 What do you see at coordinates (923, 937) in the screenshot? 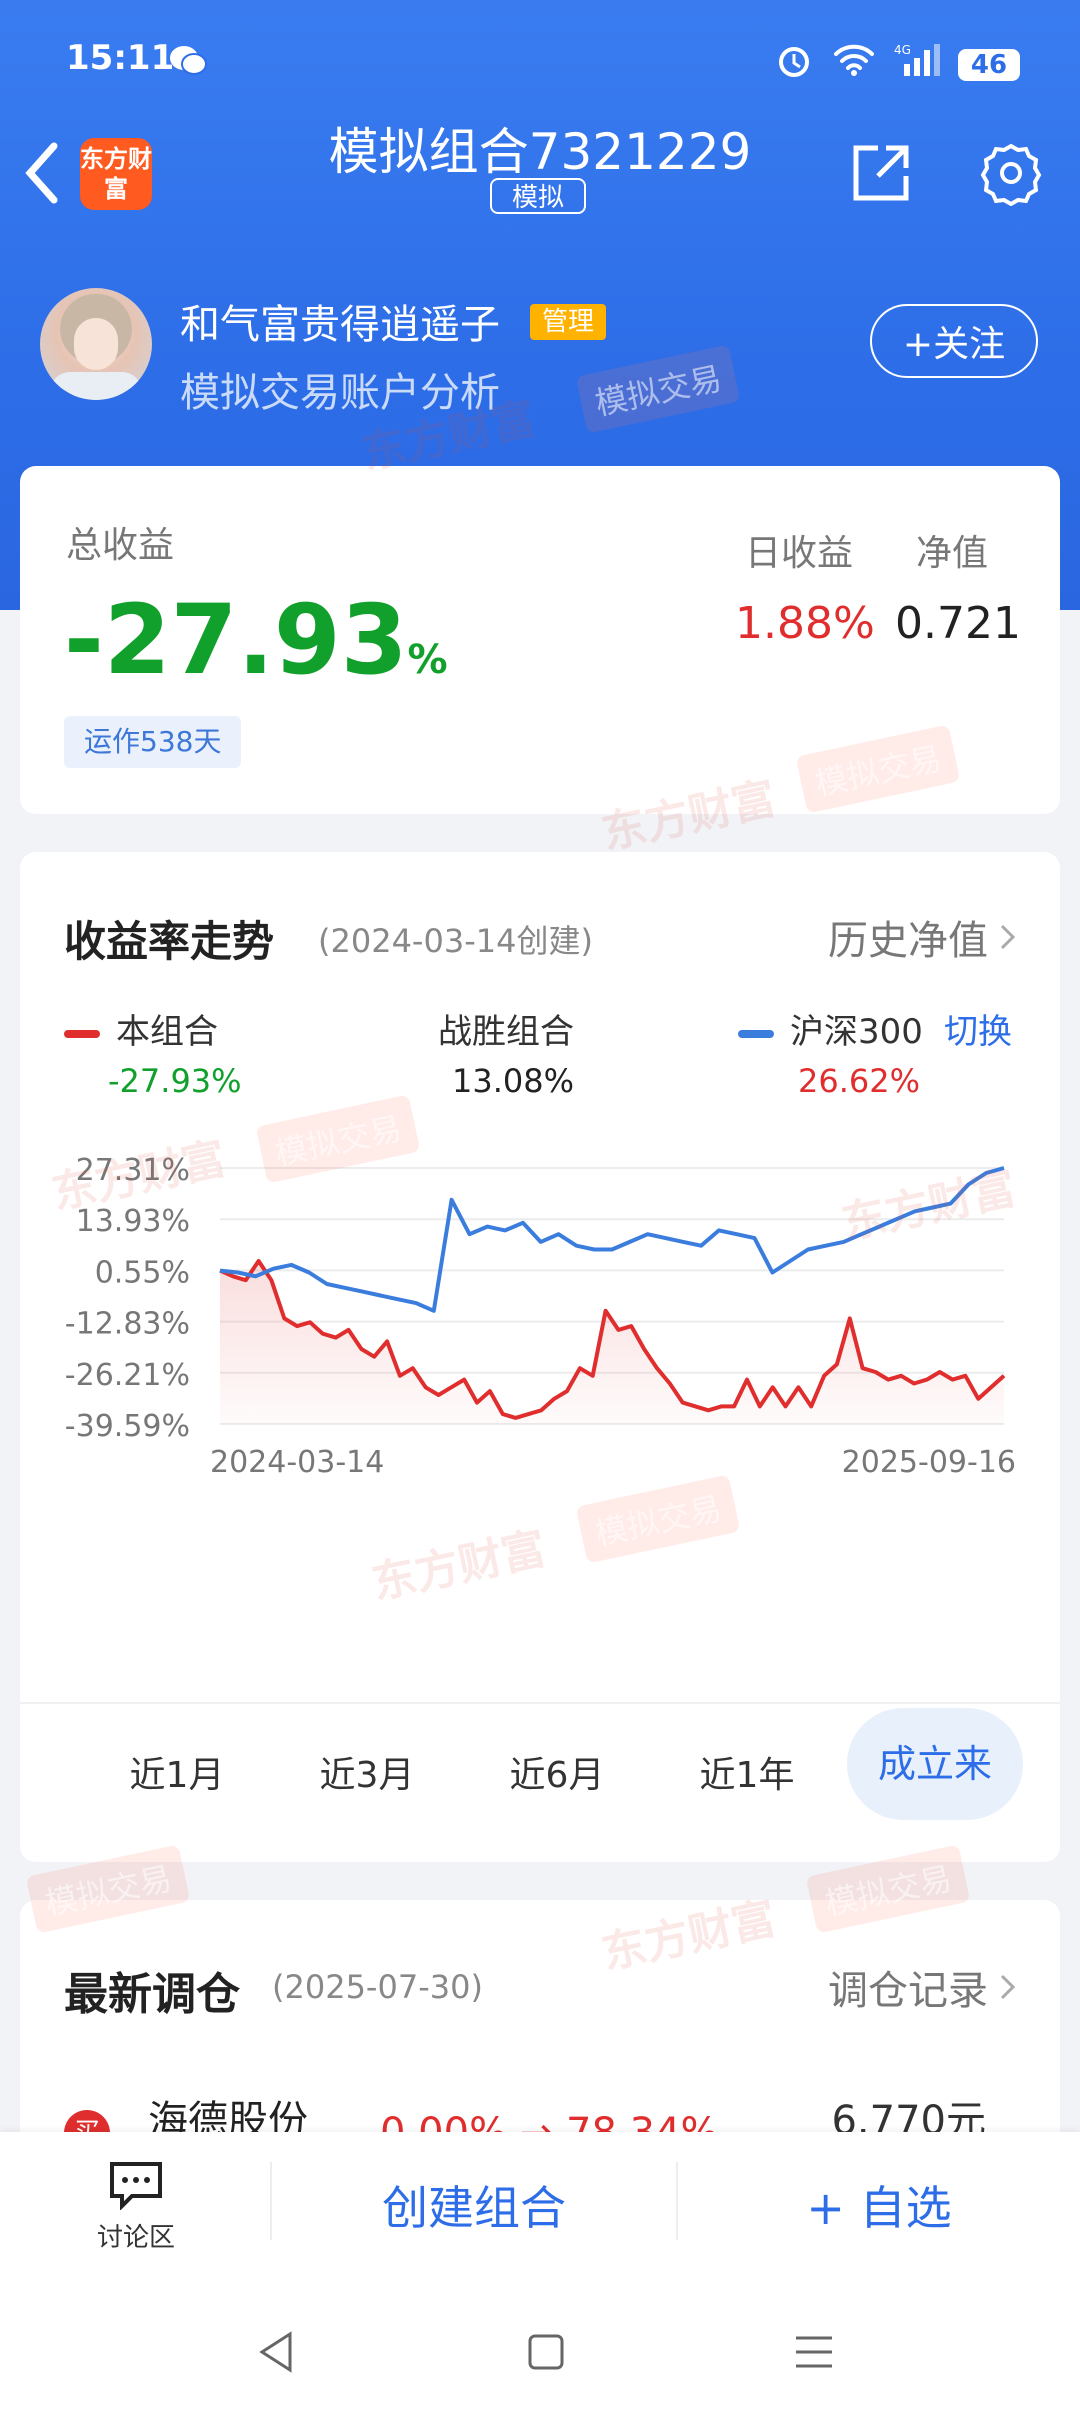
I see `history-nav-link: 历史净值` at bounding box center [923, 937].